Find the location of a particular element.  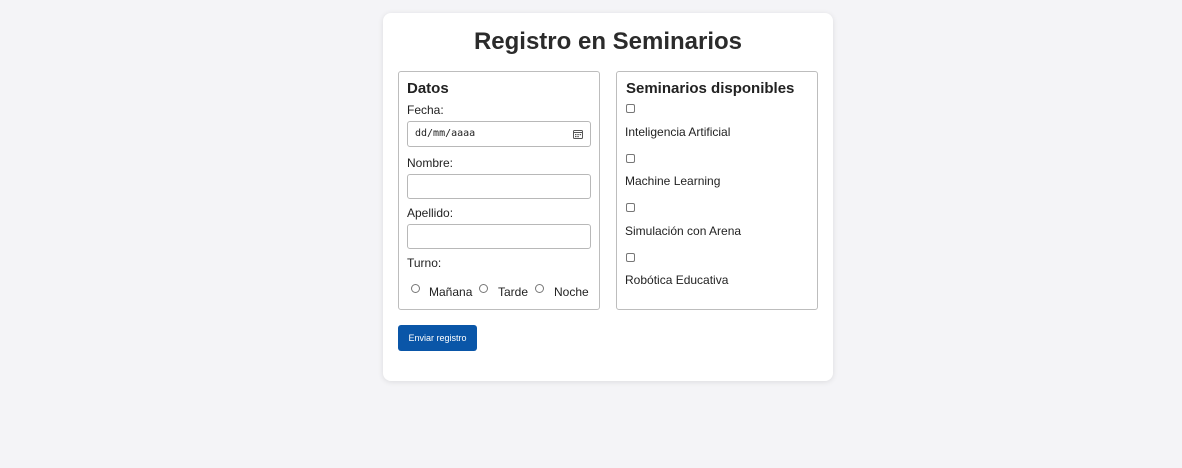

seminario-ia-label: Inteligencia Artificial is located at coordinates (677, 132).